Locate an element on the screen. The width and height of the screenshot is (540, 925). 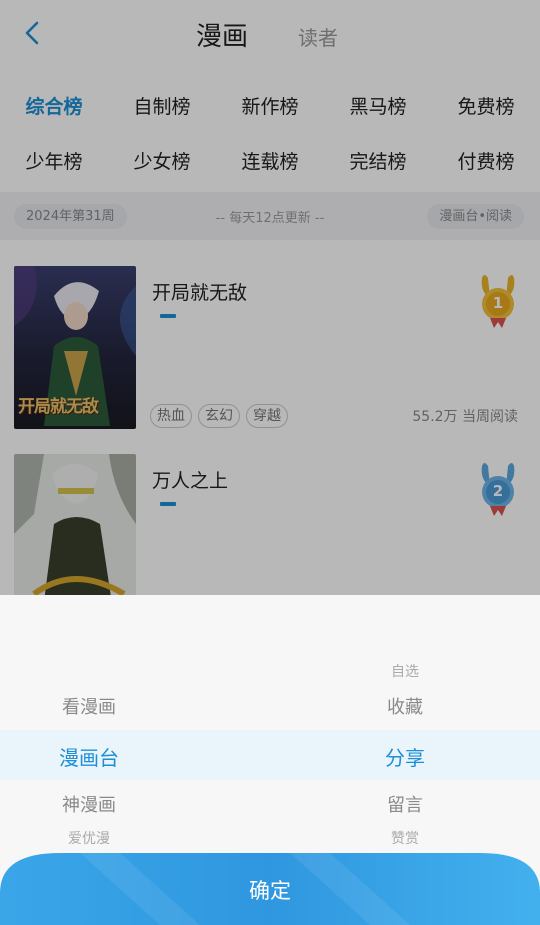
picker-option: 看漫画 is located at coordinates (112, 706).